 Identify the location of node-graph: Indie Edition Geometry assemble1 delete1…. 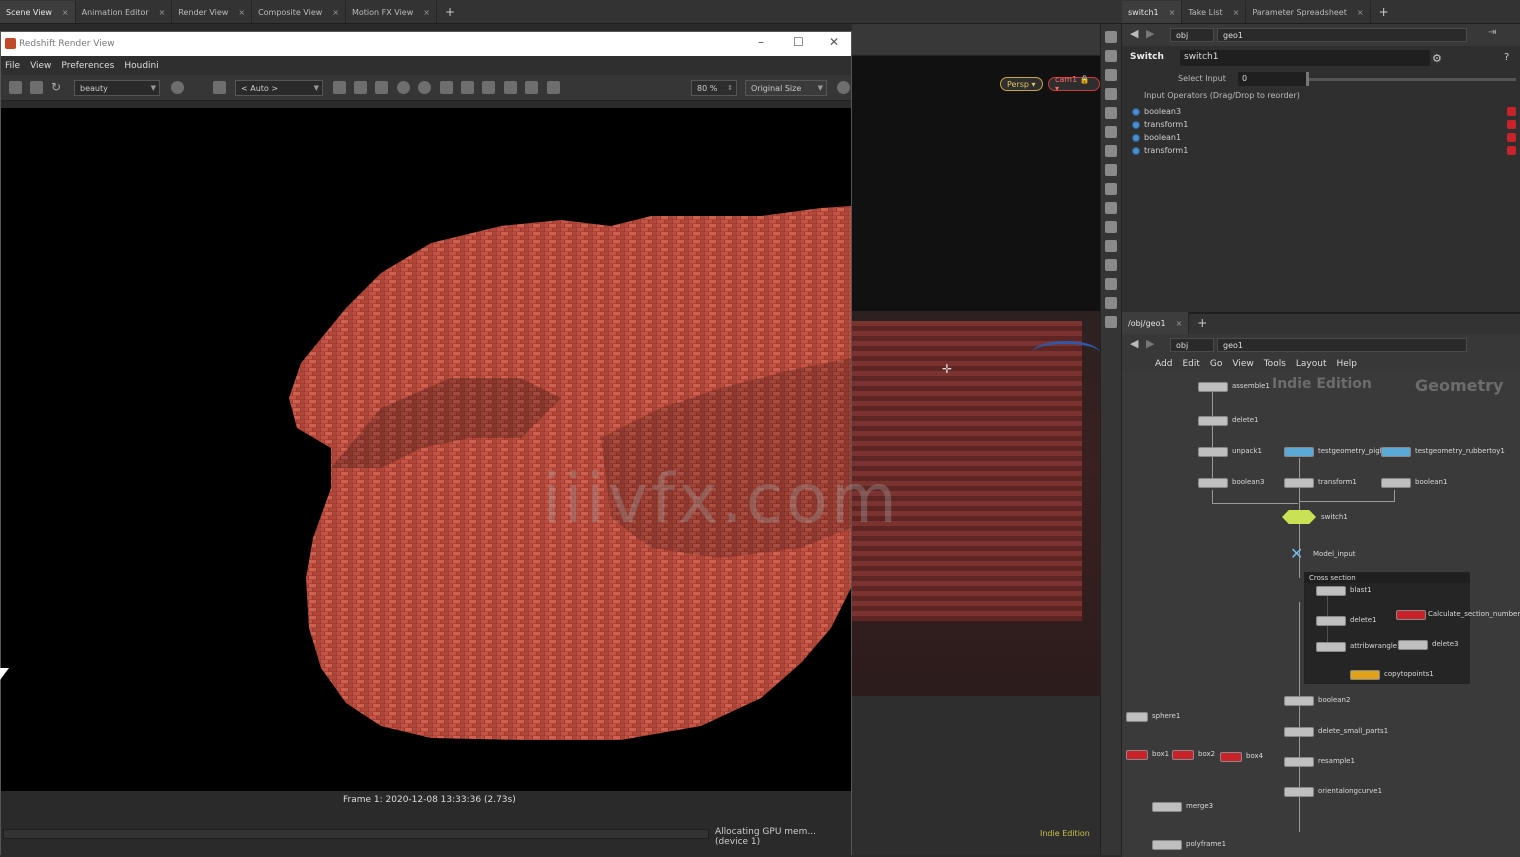
(1321, 614).